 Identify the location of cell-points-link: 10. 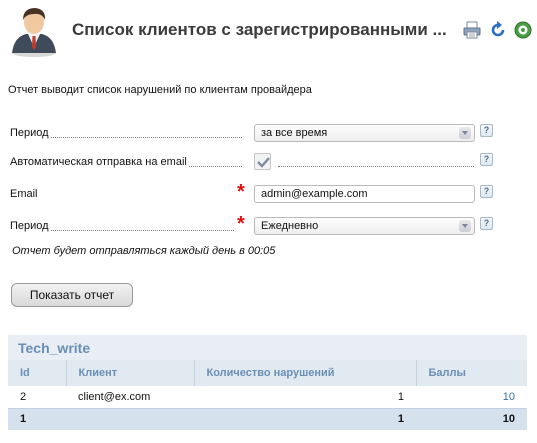
(471, 397).